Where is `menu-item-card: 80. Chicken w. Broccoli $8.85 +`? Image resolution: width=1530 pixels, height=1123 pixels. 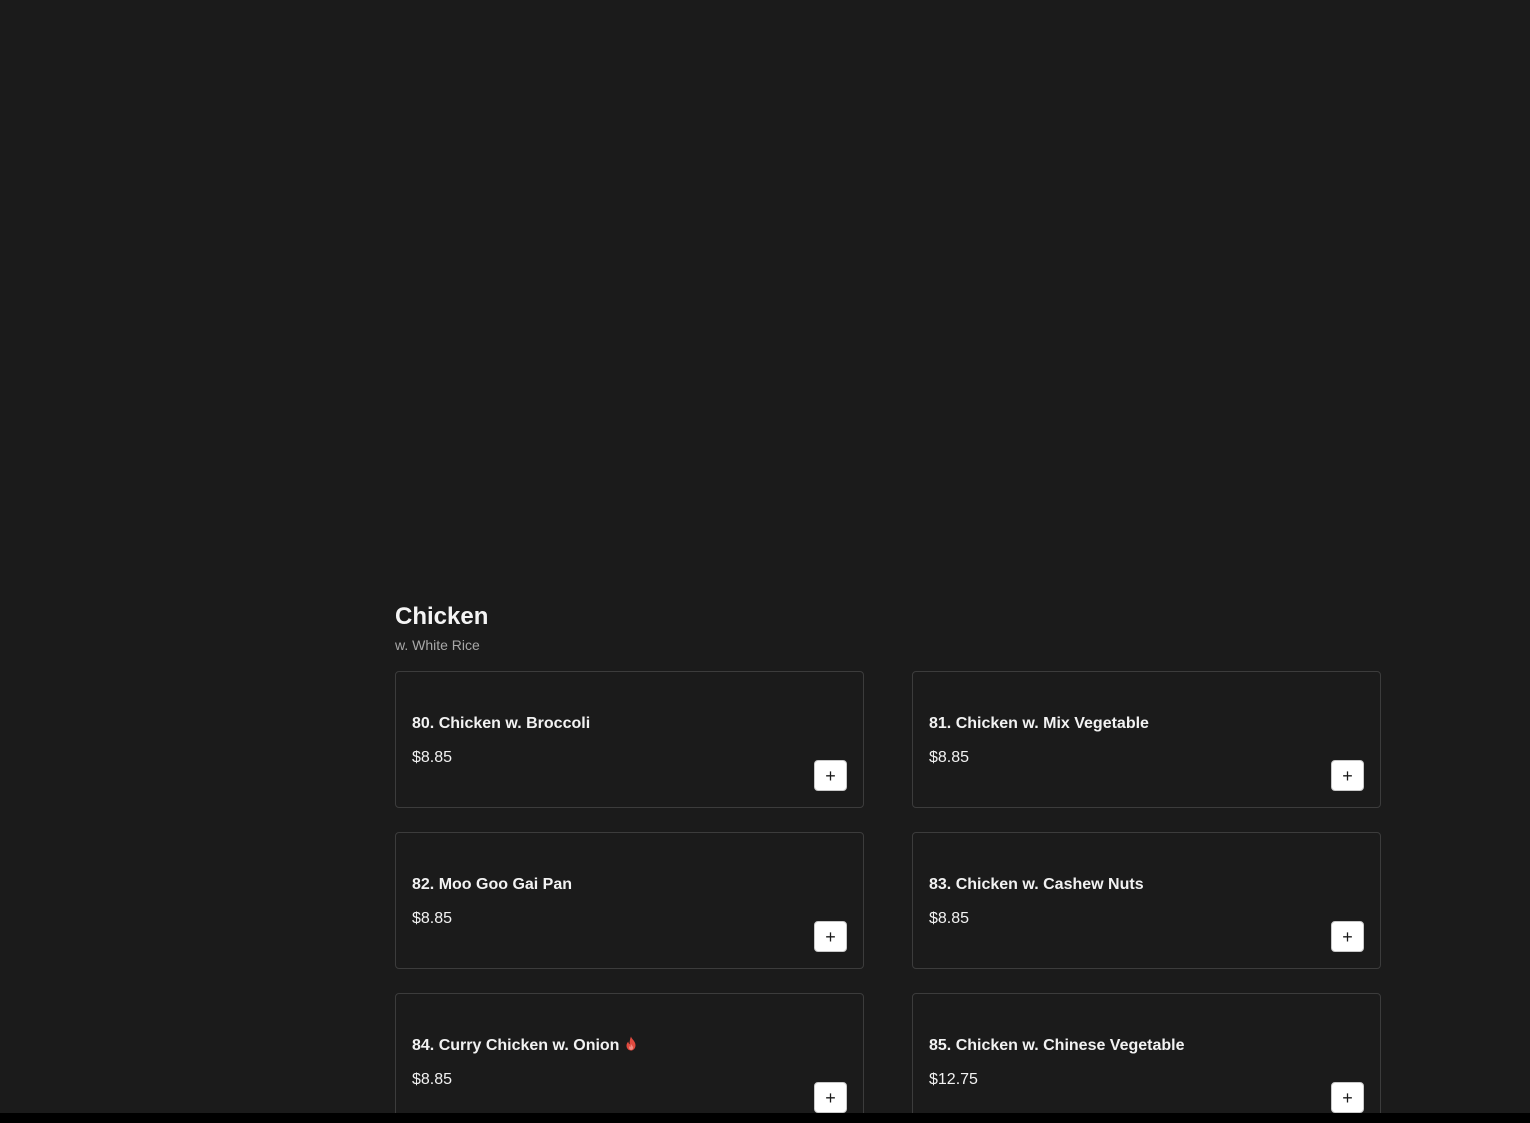
menu-item-card: 80. Chicken w. Broccoli $8.85 + is located at coordinates (629, 739).